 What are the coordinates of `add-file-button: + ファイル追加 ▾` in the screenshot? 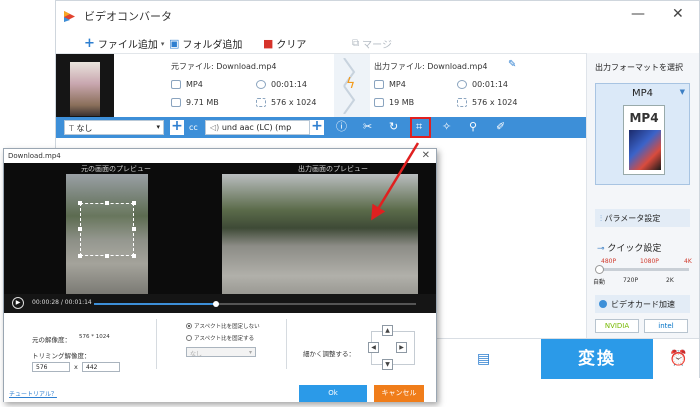 It's located at (124, 43).